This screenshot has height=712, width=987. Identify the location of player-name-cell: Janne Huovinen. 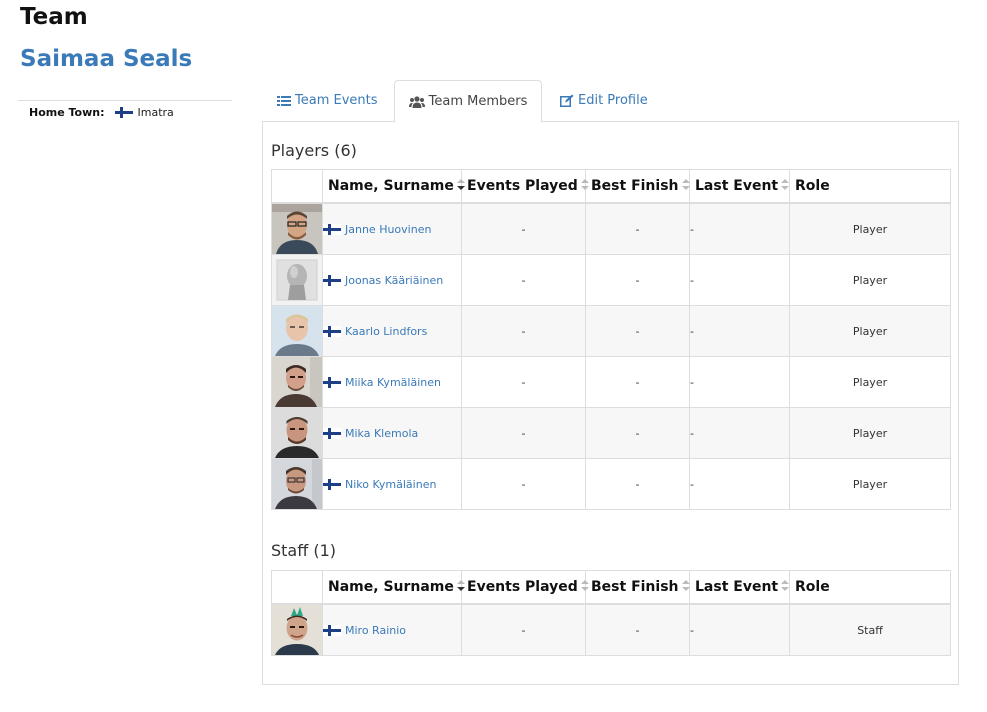
(392, 228).